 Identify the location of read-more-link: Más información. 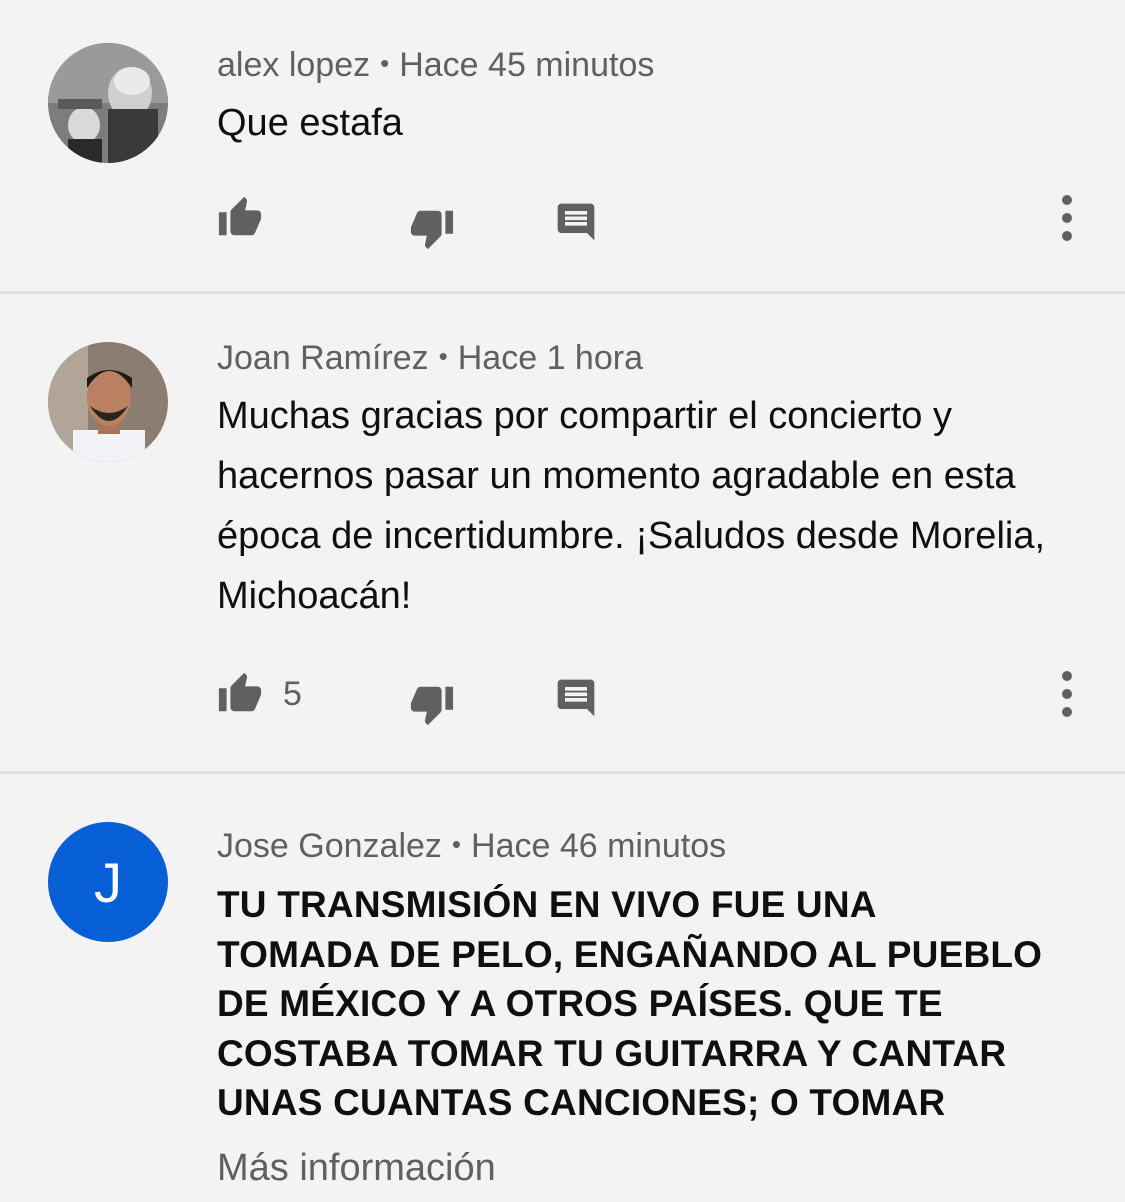
(651, 1168).